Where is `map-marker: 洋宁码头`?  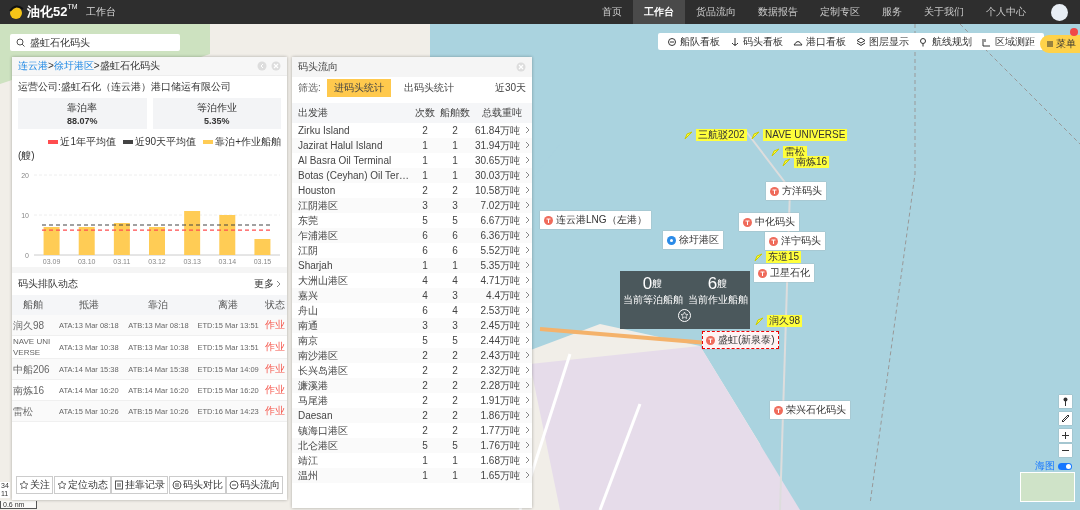
map-marker: 洋宁码头 is located at coordinates (795, 241).